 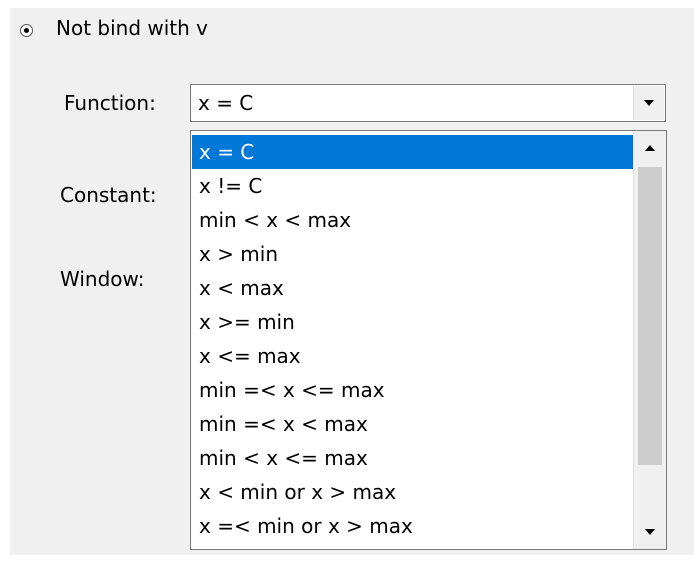 What do you see at coordinates (413, 288) in the screenshot?
I see `dropdown-option: x < max` at bounding box center [413, 288].